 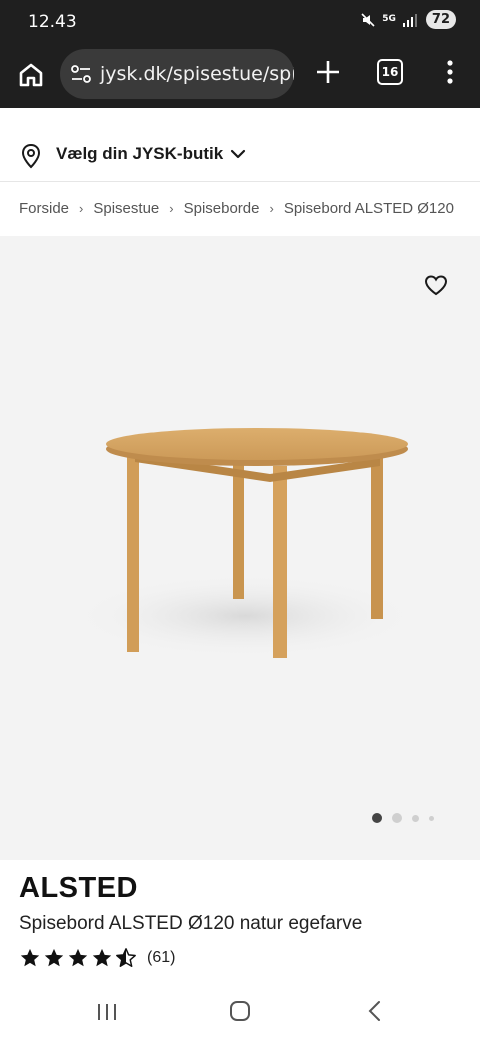 What do you see at coordinates (78, 888) in the screenshot?
I see `product-brand: ALSTED` at bounding box center [78, 888].